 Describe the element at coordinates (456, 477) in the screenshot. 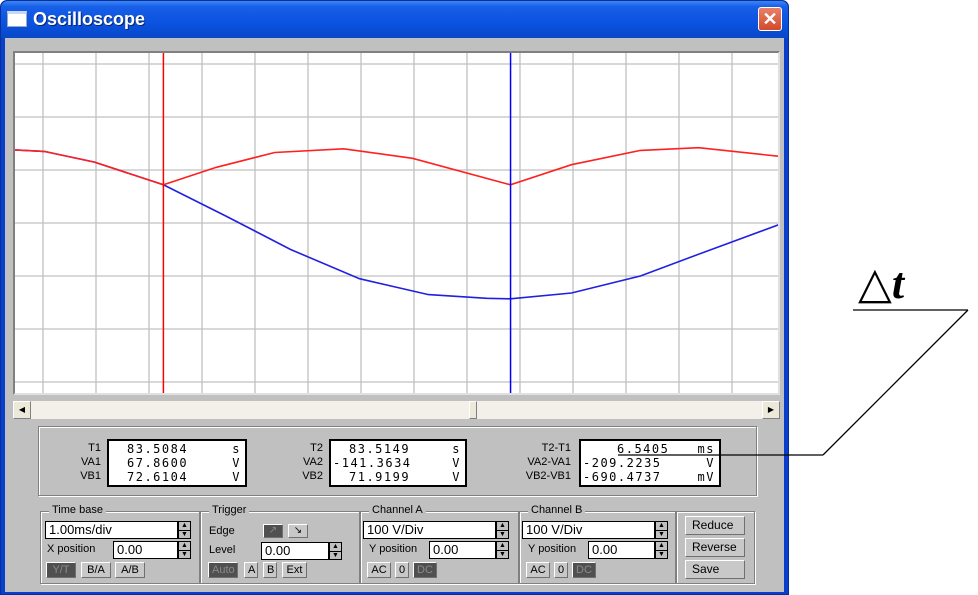

I see `vb2-unit: V` at that location.